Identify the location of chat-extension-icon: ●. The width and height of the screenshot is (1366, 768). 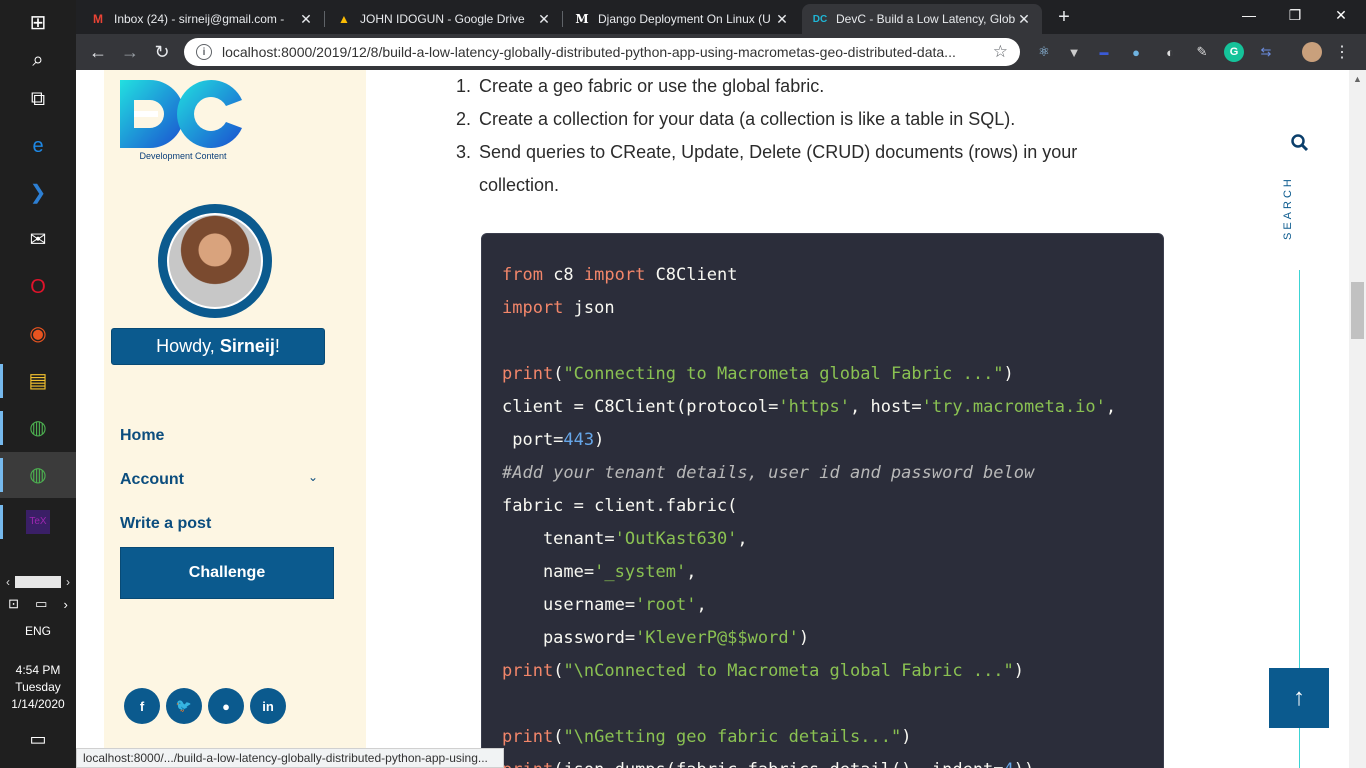
(1136, 52).